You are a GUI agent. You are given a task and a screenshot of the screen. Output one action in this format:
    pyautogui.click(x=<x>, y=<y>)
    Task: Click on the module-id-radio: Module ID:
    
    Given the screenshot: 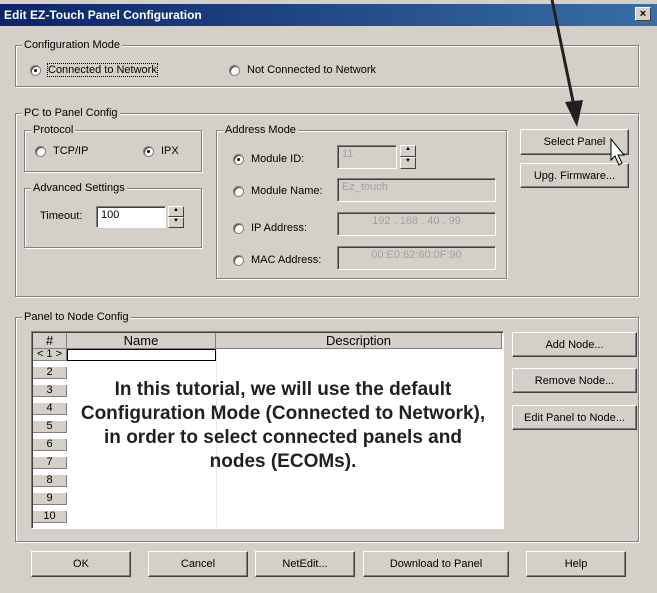 What is the action you would take?
    pyautogui.click(x=268, y=159)
    